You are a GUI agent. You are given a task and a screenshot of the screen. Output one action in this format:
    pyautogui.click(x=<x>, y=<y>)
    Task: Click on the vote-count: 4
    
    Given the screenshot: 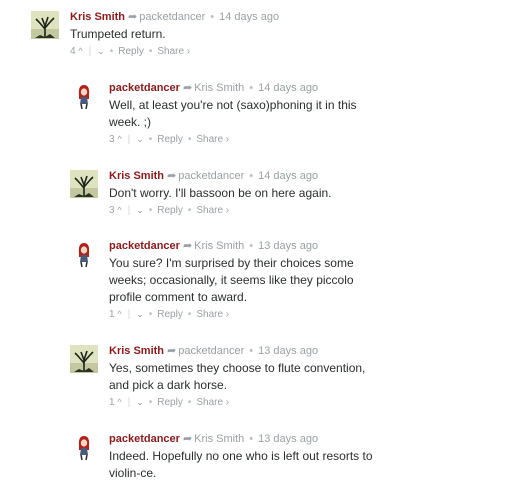 What is the action you would take?
    pyautogui.click(x=73, y=51)
    